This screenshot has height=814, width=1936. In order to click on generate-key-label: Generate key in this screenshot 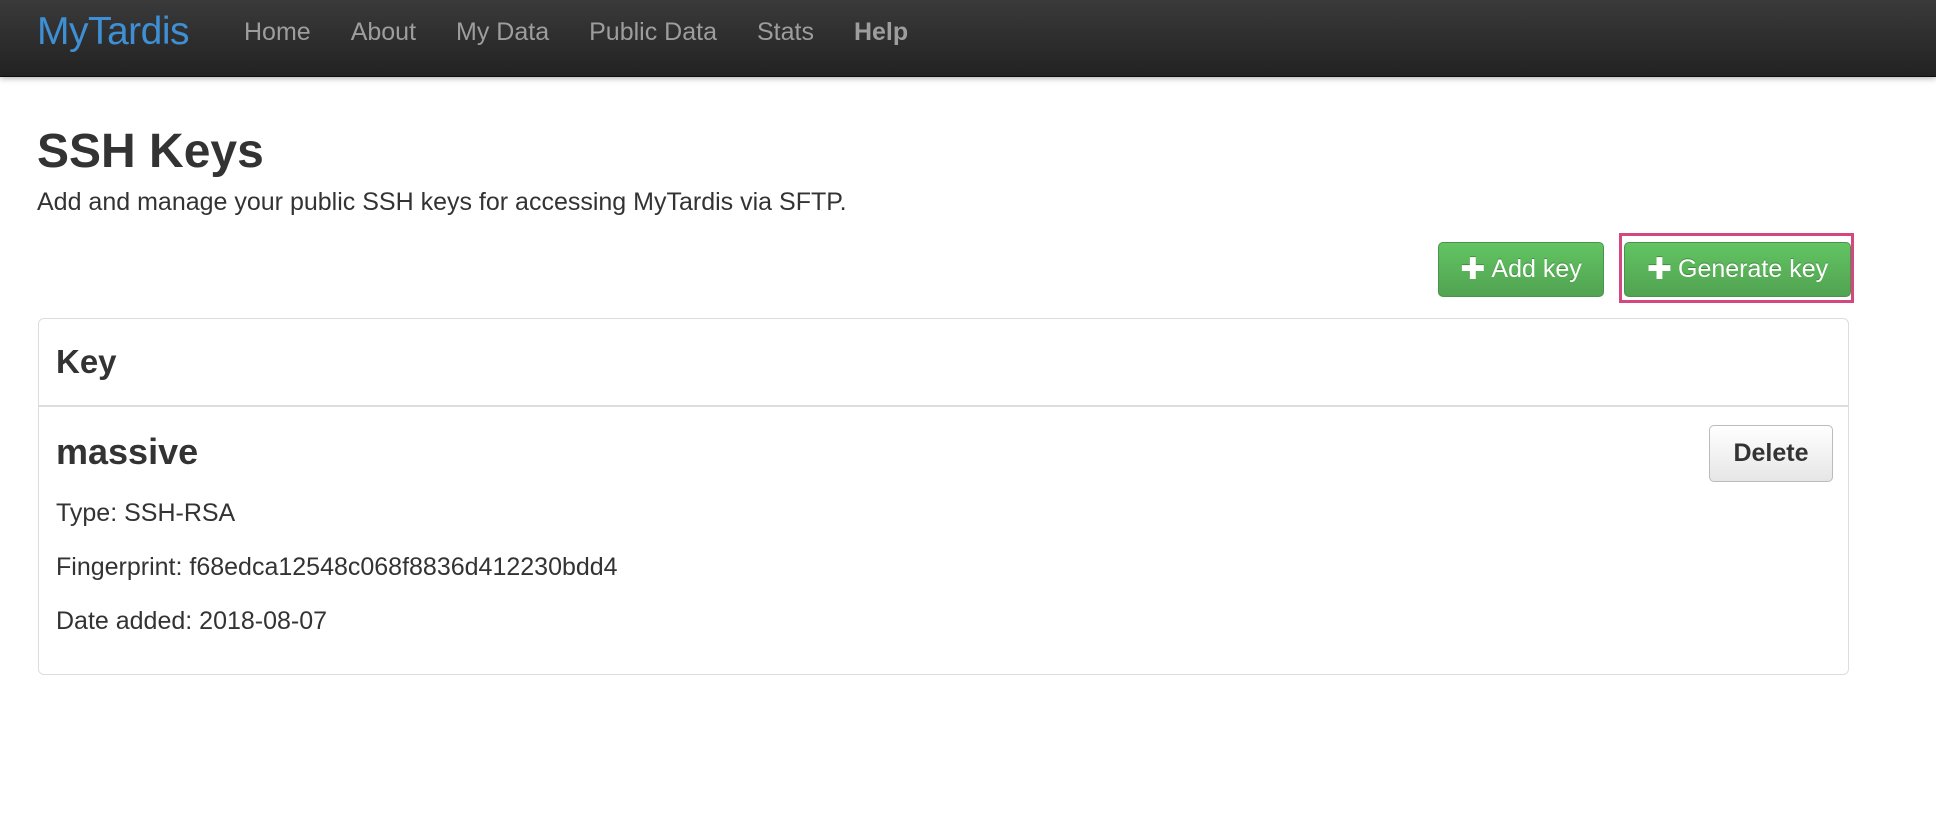, I will do `click(1753, 269)`.